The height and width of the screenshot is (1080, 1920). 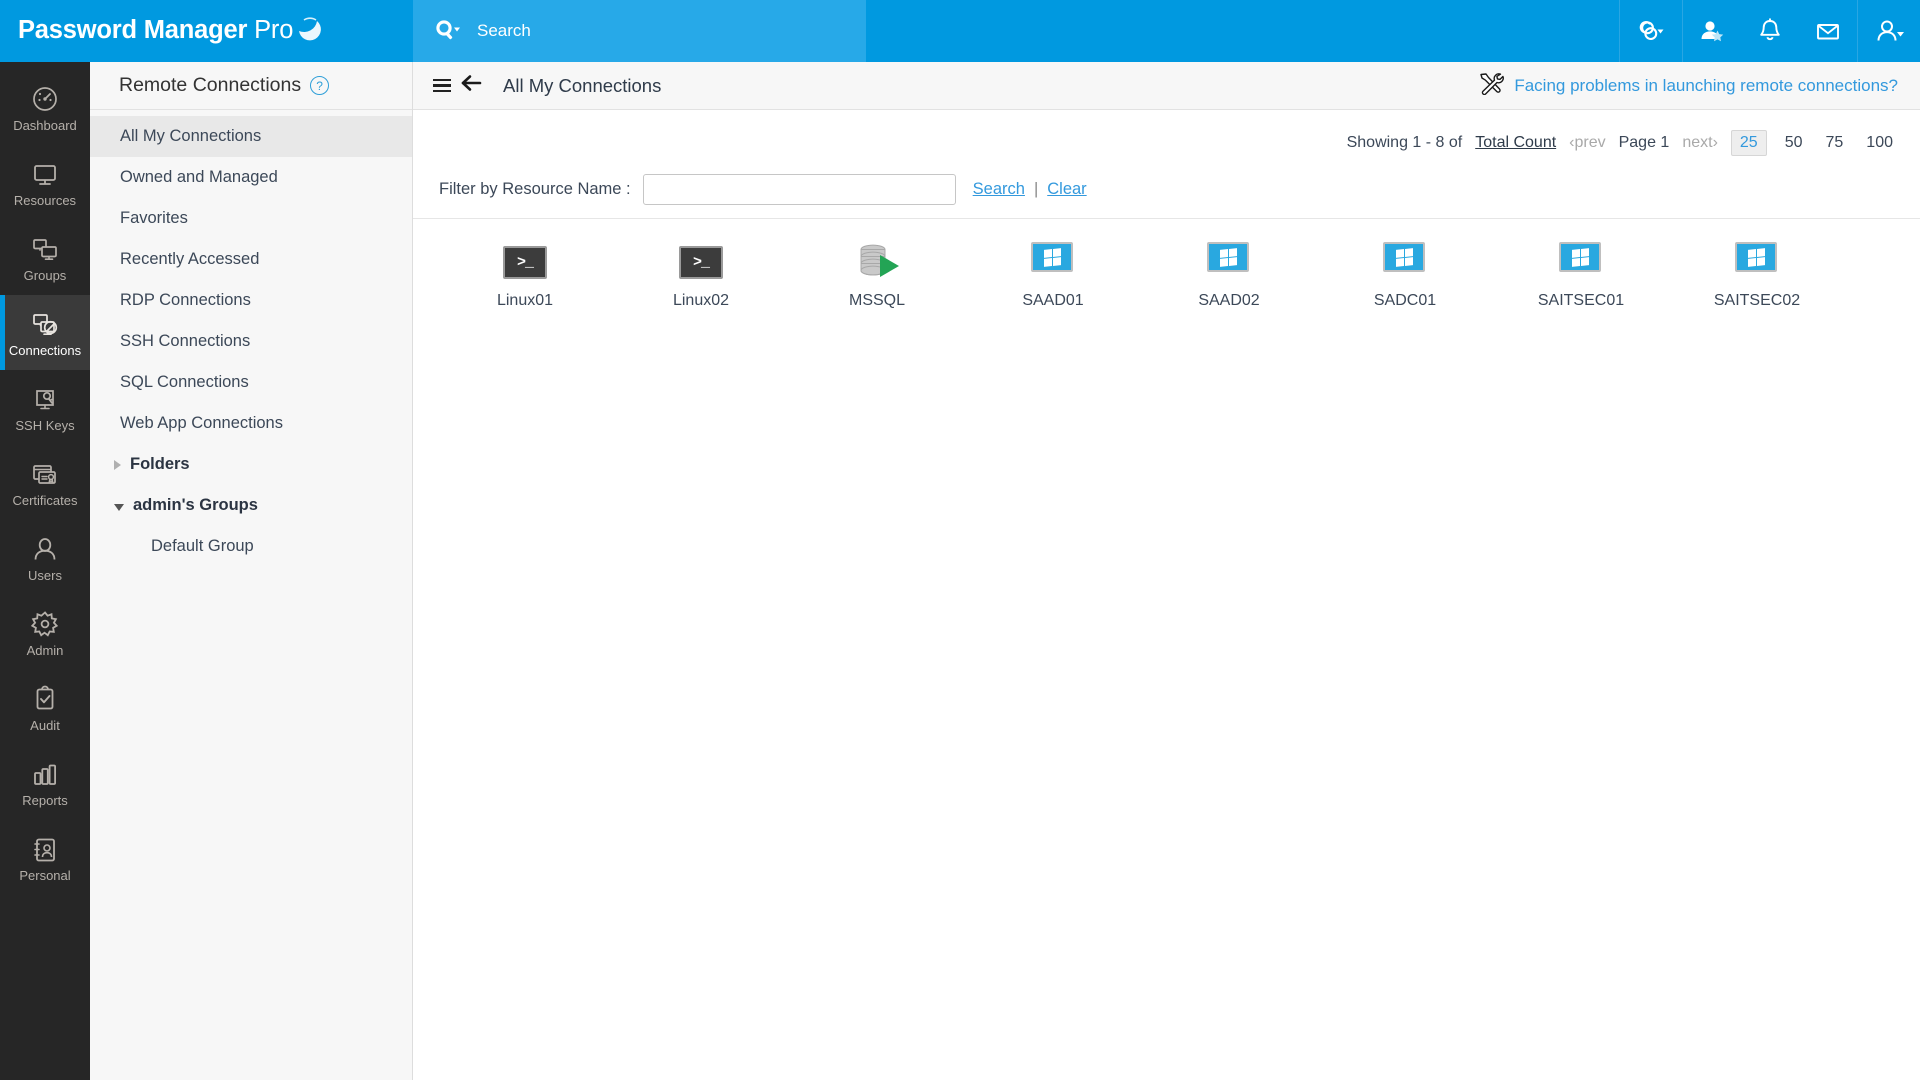 What do you see at coordinates (45, 174) in the screenshot?
I see `monitor-icon` at bounding box center [45, 174].